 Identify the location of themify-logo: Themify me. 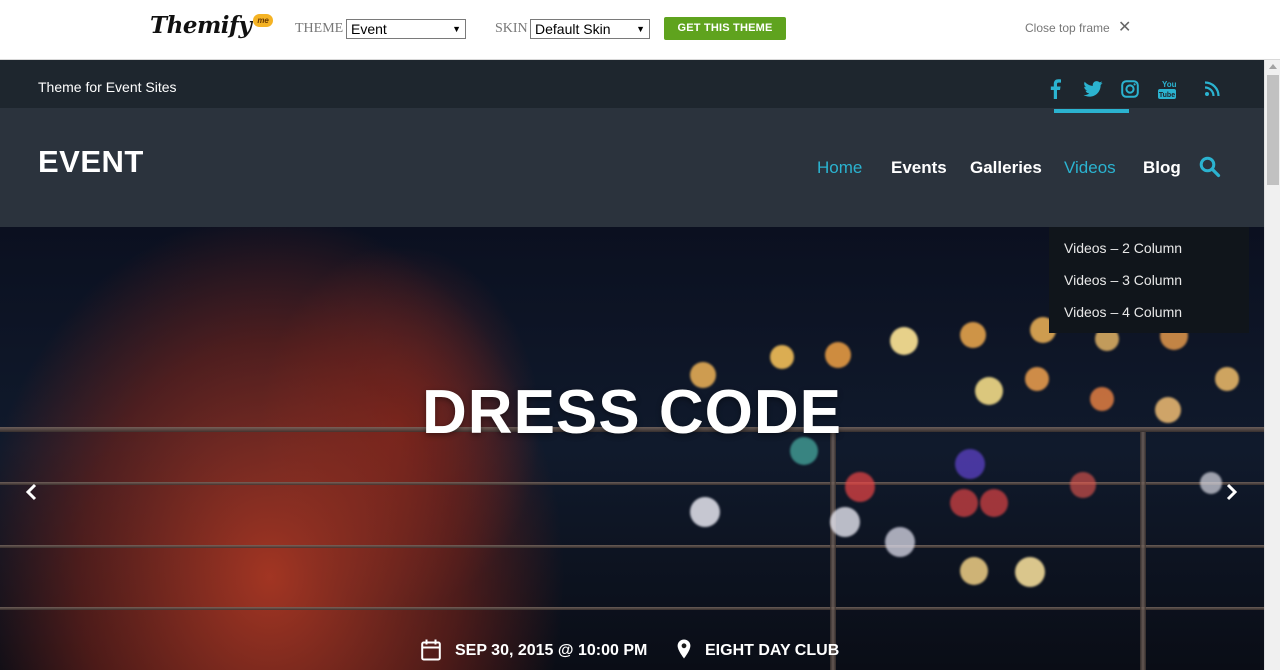
(211, 29).